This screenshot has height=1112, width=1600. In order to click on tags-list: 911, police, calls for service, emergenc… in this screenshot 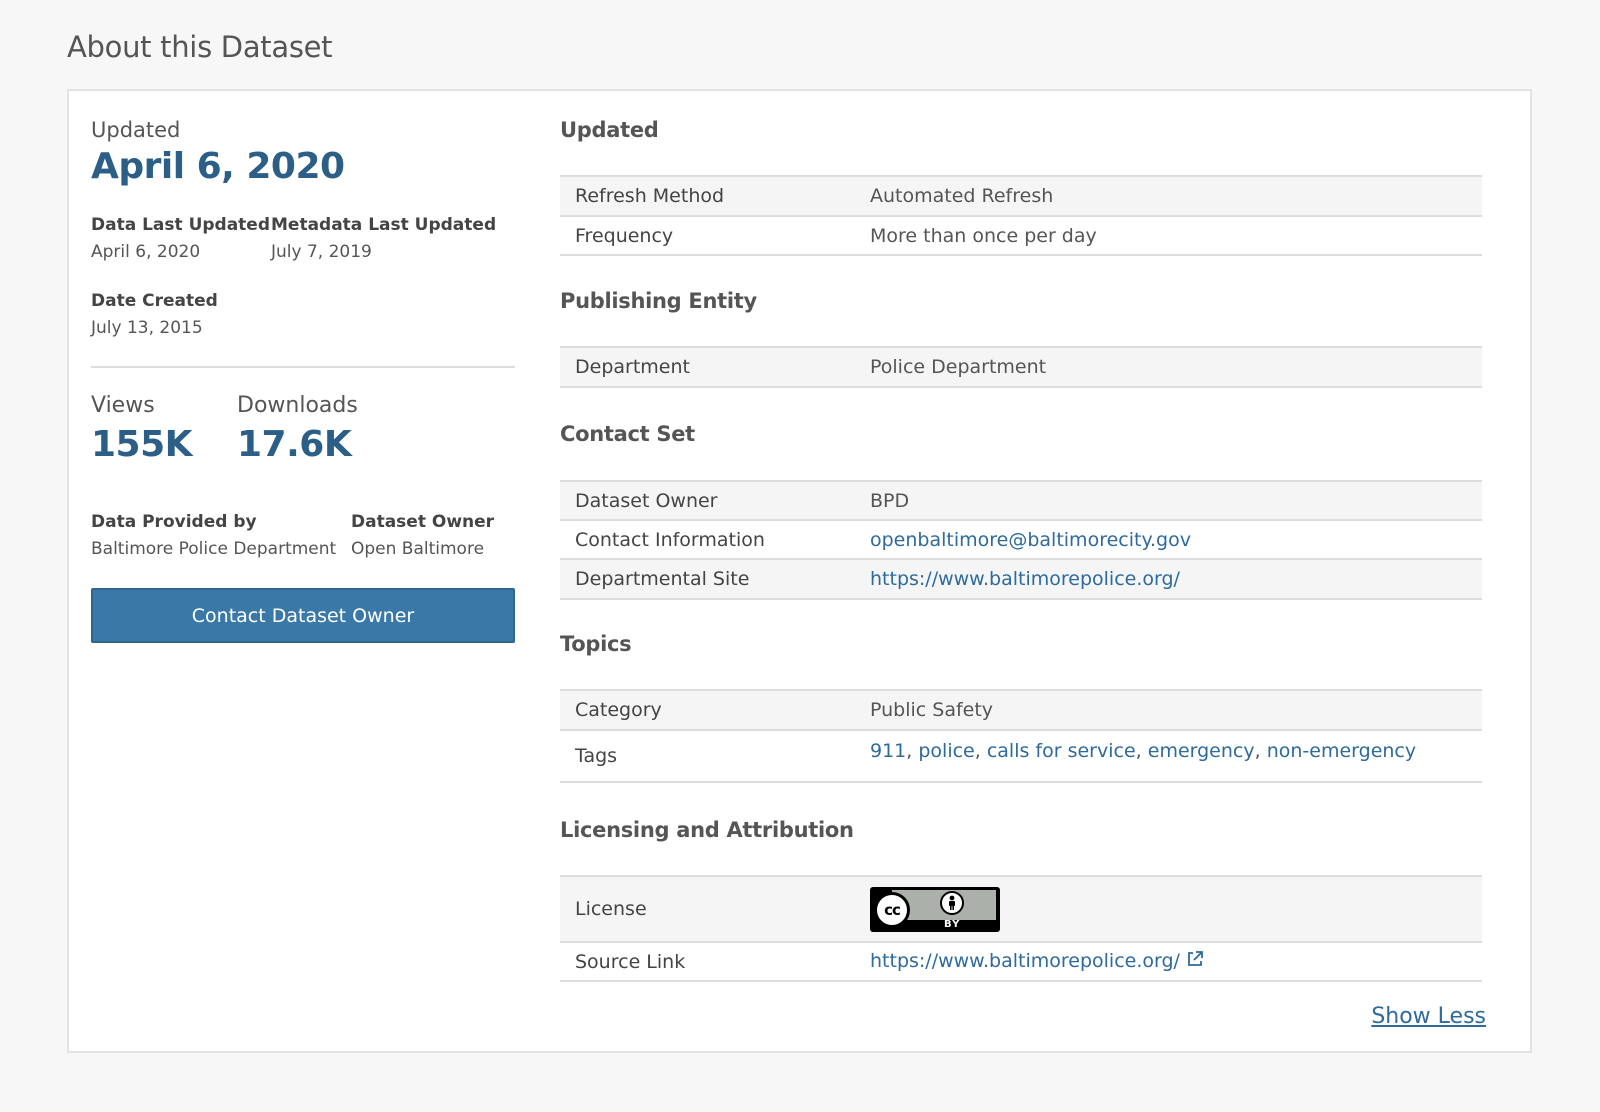, I will do `click(1143, 751)`.